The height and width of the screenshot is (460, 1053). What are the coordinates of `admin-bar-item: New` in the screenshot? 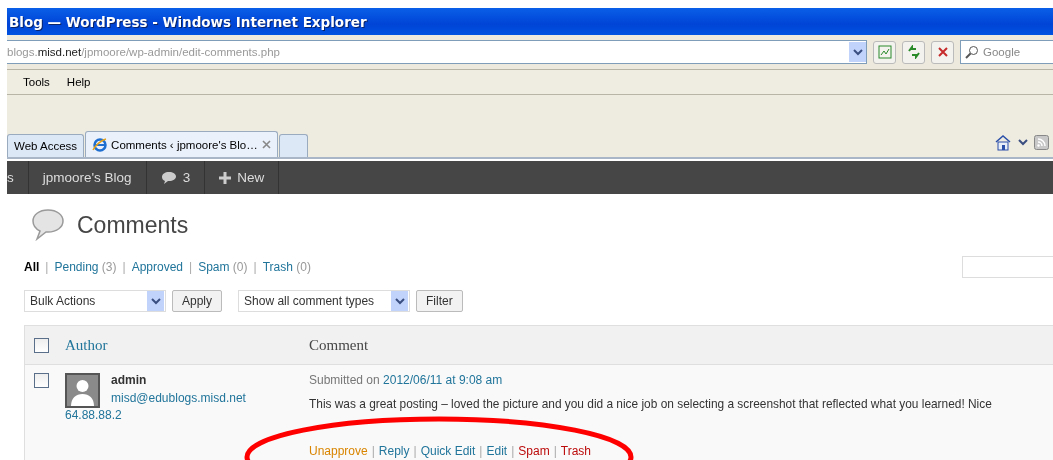 It's located at (242, 177).